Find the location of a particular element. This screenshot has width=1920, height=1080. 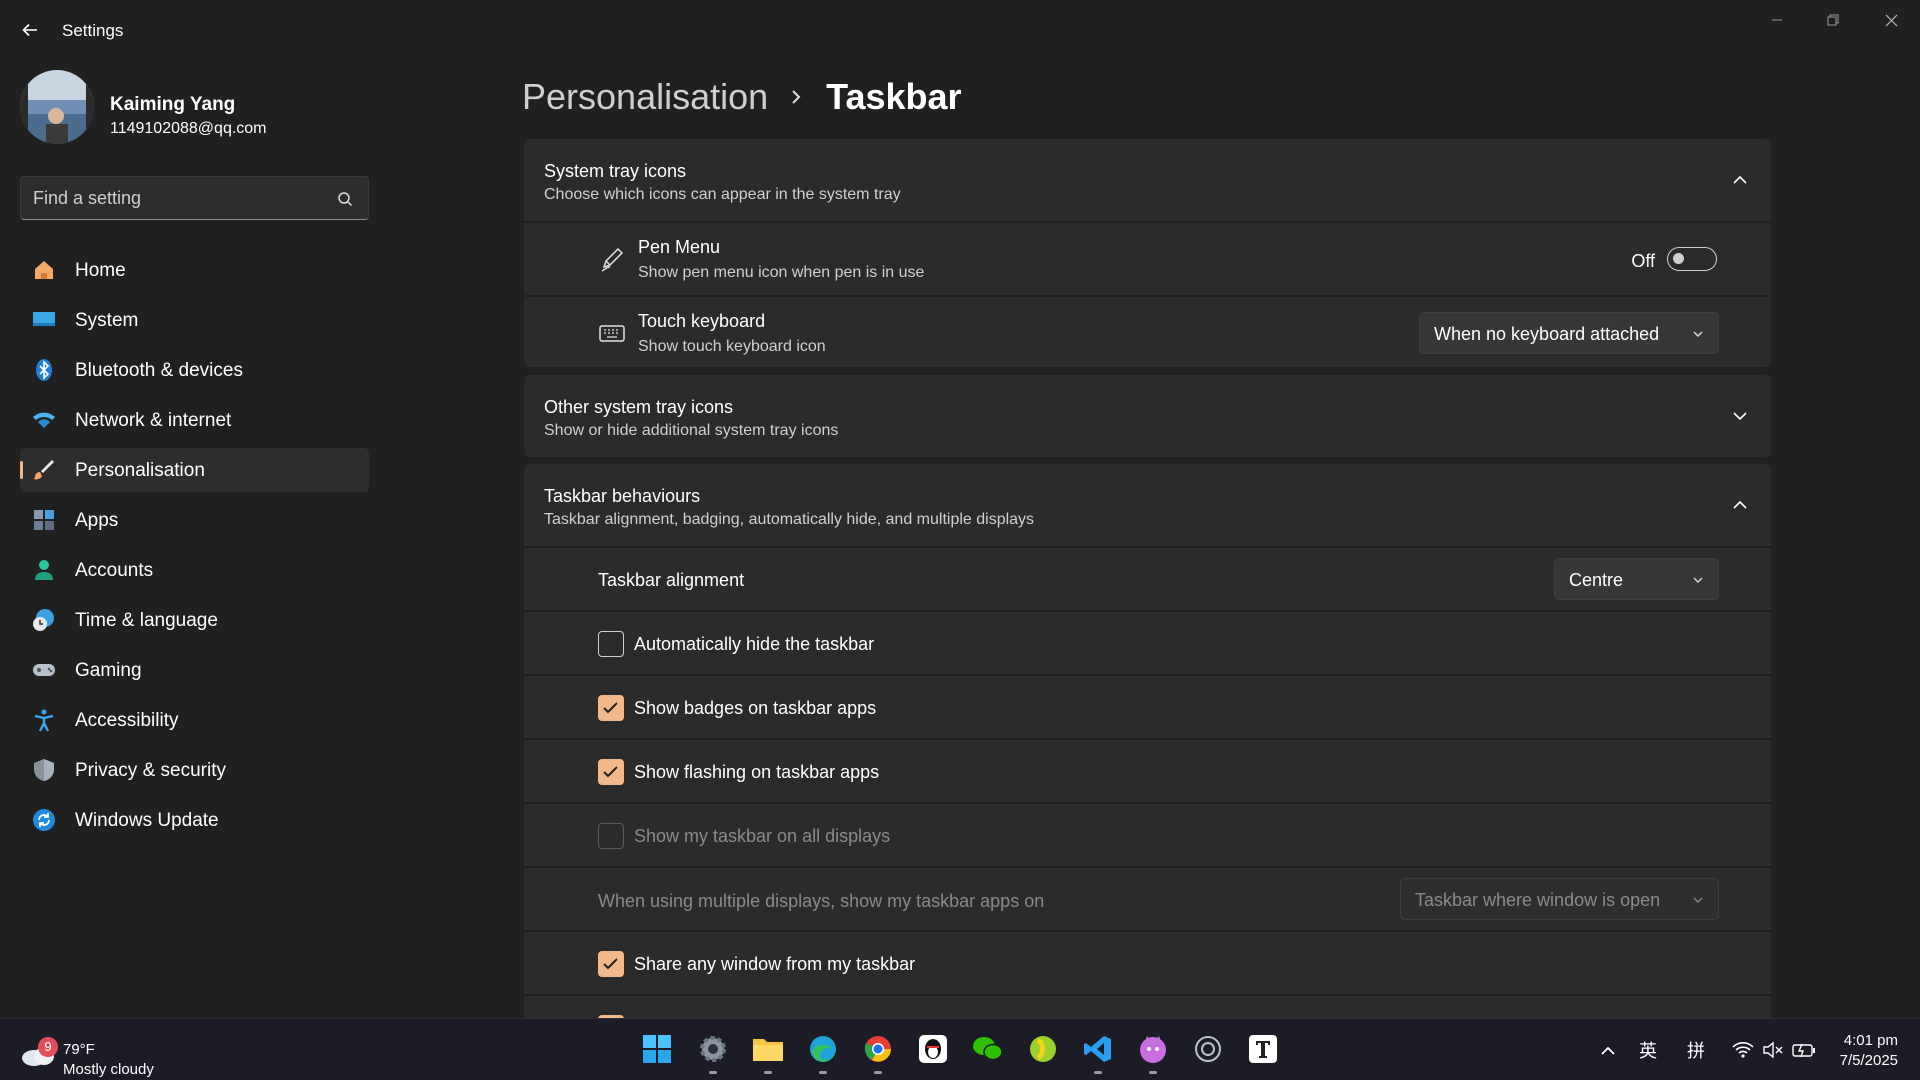

nav-item-system: System is located at coordinates (194, 320).